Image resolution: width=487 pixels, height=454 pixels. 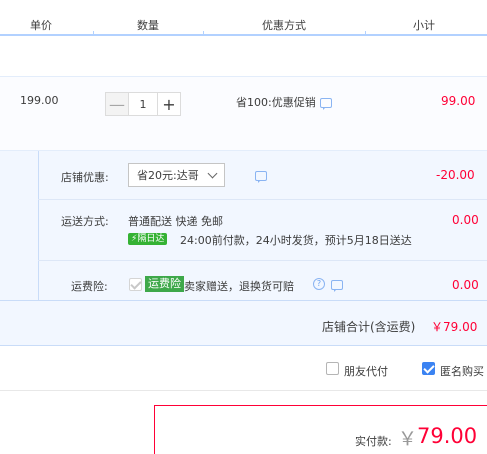 I want to click on quantity-increase-button: +, so click(x=169, y=104).